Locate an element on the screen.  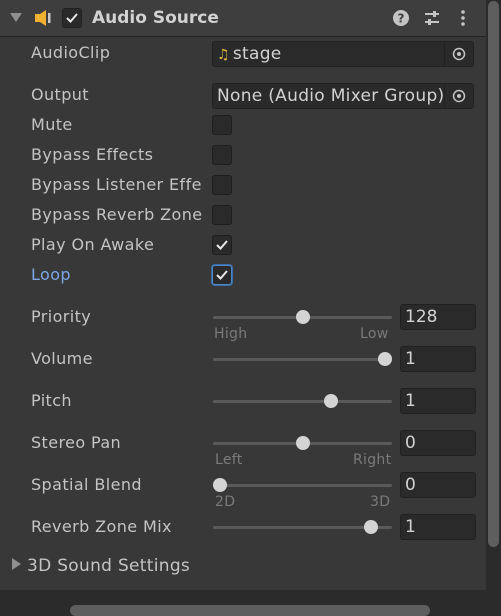
reverb-zone-mix-slider-track is located at coordinates (302, 527).